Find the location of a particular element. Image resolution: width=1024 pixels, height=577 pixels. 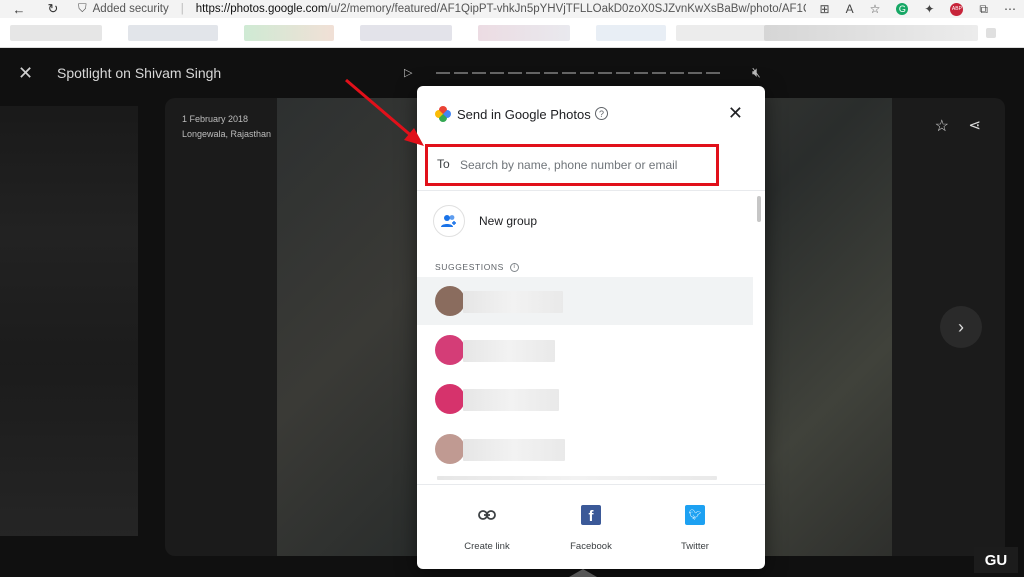

divider is located at coordinates (591, 190).